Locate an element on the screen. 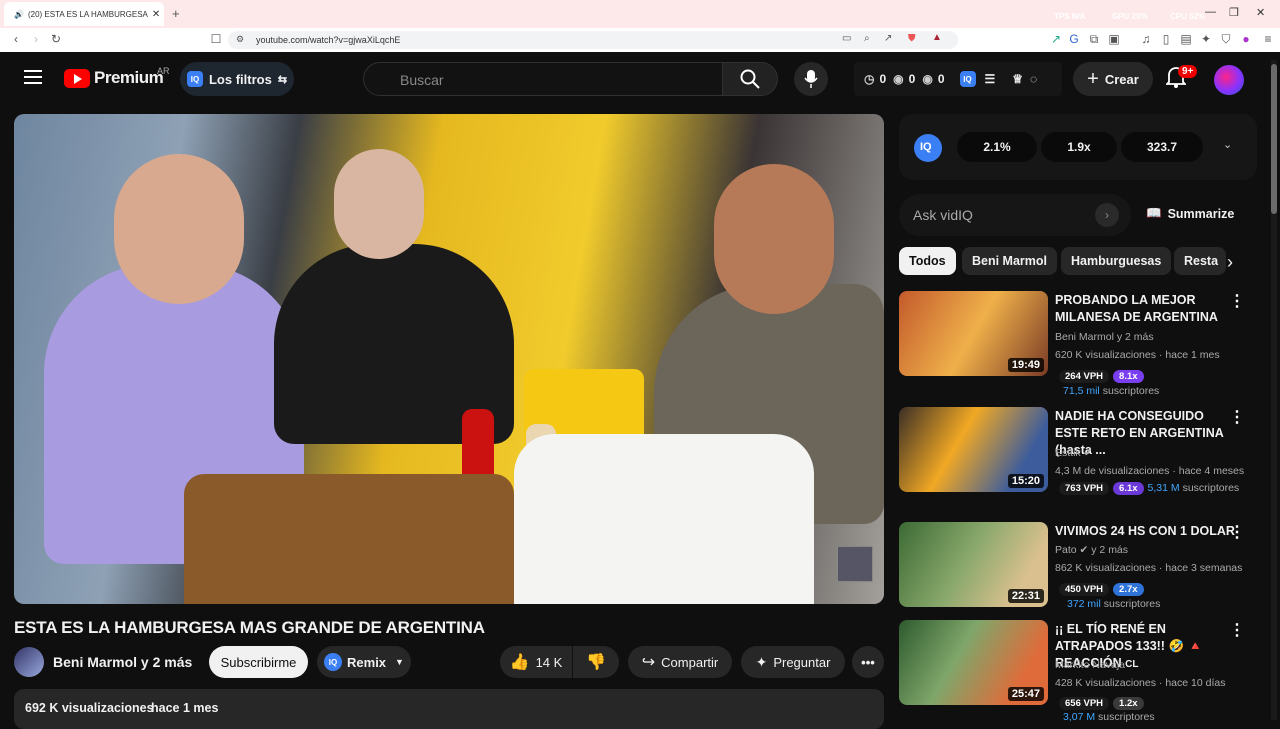 The width and height of the screenshot is (1280, 729). create-button: + Crear is located at coordinates (1113, 79).